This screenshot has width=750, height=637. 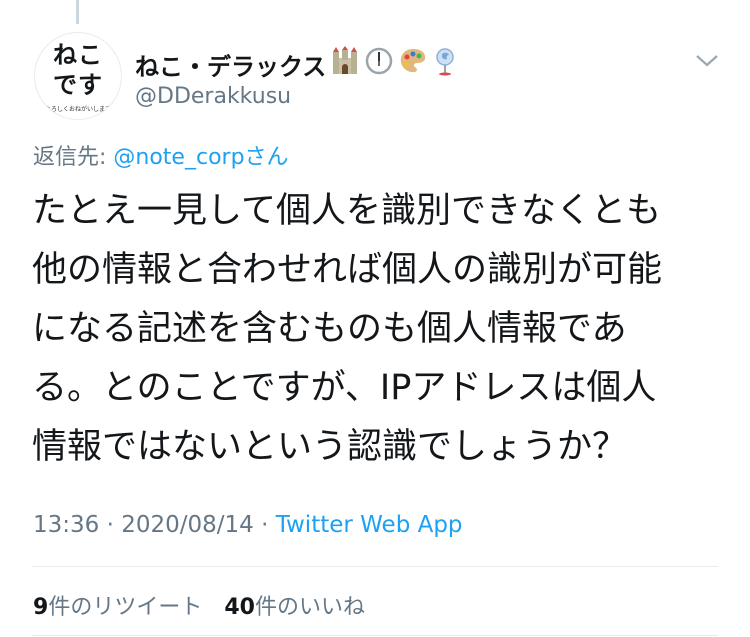 What do you see at coordinates (344, 388) in the screenshot?
I see `tweet-line: る。とのことですが、IPアドレスは個人` at bounding box center [344, 388].